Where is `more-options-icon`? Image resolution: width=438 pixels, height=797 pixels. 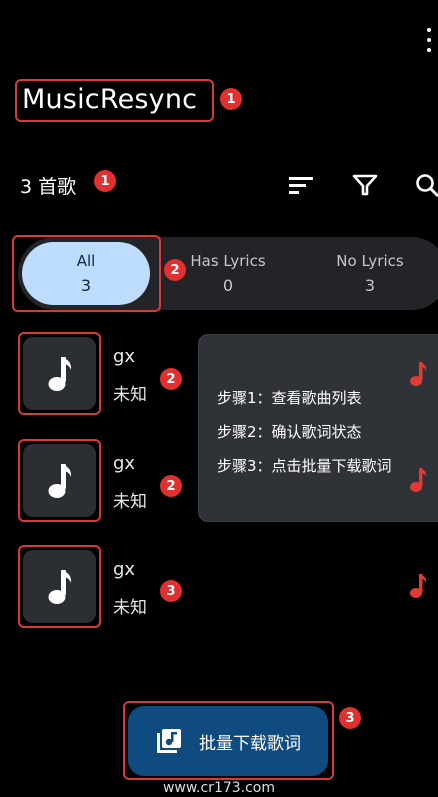
more-options-icon is located at coordinates (429, 40).